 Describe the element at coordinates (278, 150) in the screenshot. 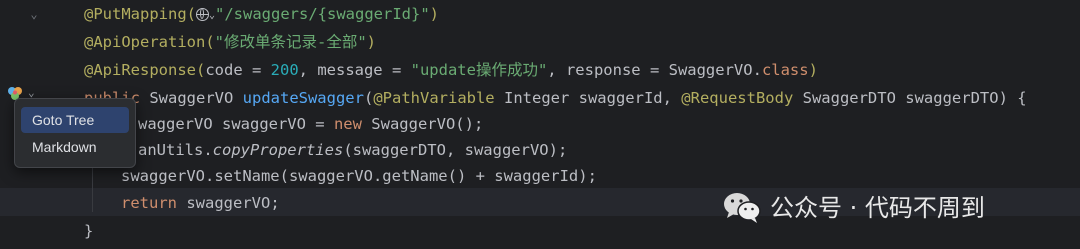

I see `static-method-token: copyProperties` at that location.